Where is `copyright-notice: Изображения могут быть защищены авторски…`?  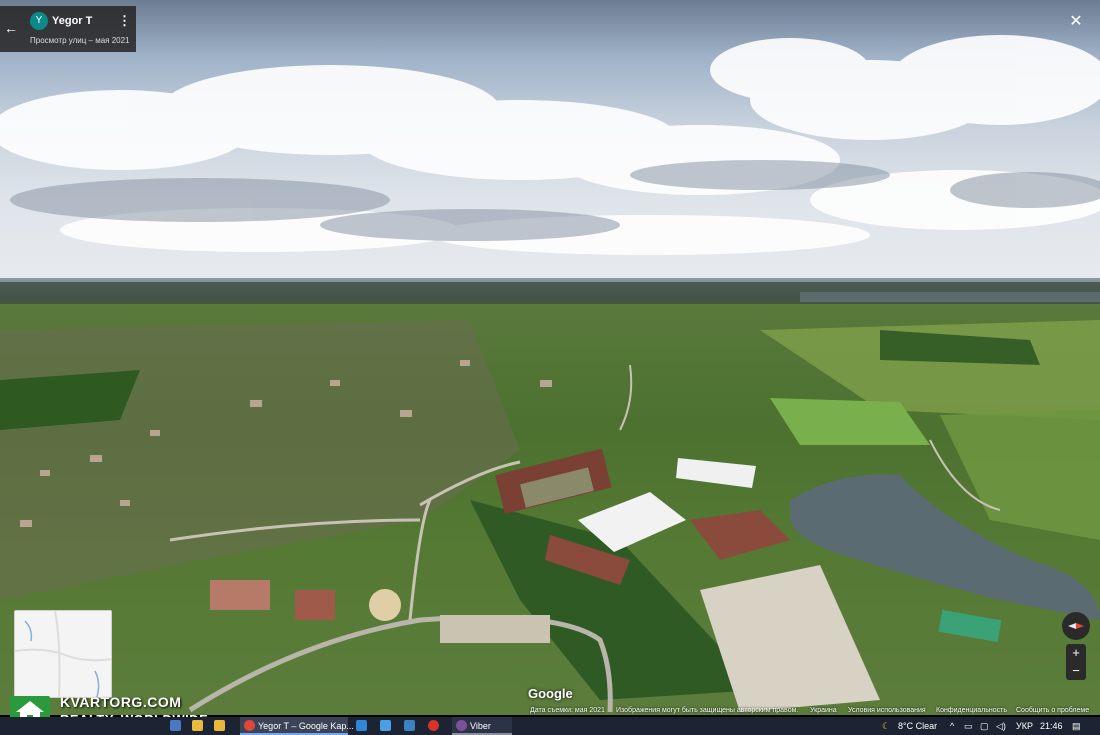
copyright-notice: Изображения могут быть защищены авторски… is located at coordinates (707, 710).